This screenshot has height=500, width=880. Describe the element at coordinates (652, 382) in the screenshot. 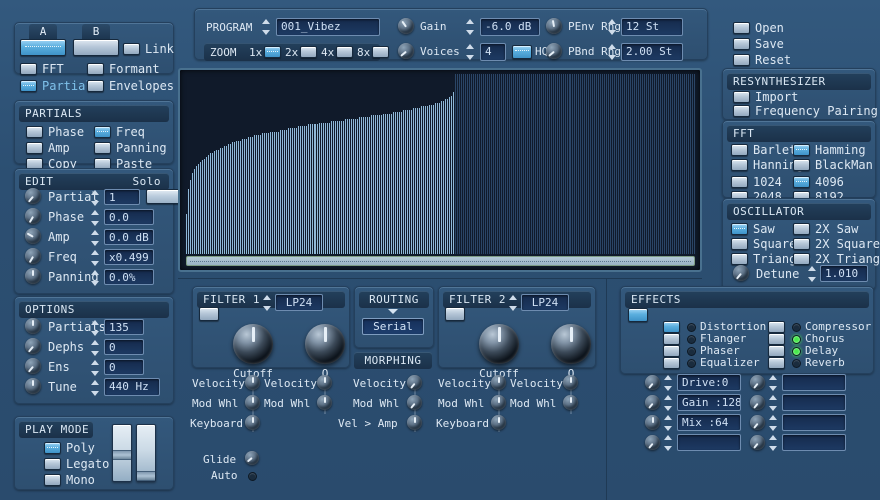

I see `effects-param-knob-l1` at that location.